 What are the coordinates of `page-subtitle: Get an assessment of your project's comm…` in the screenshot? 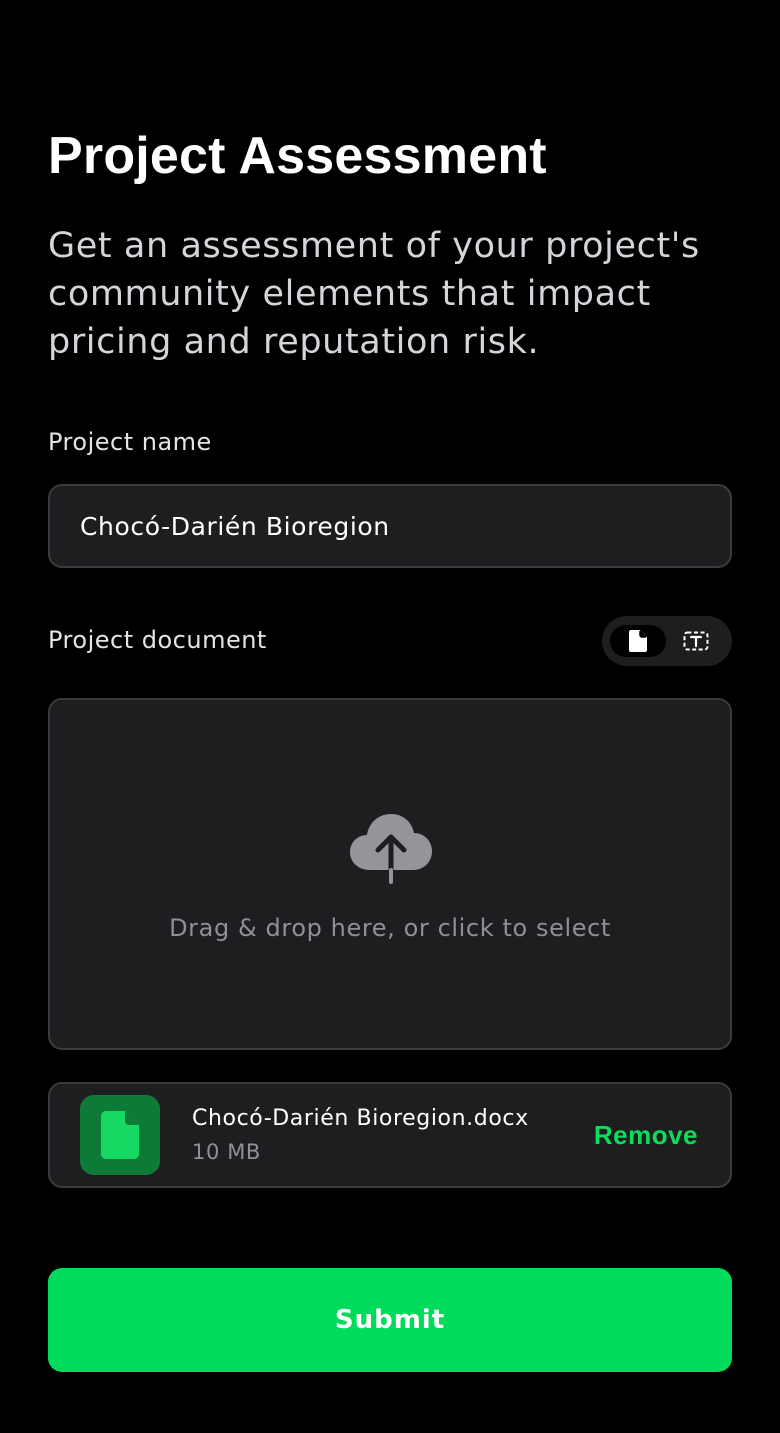 It's located at (374, 294).